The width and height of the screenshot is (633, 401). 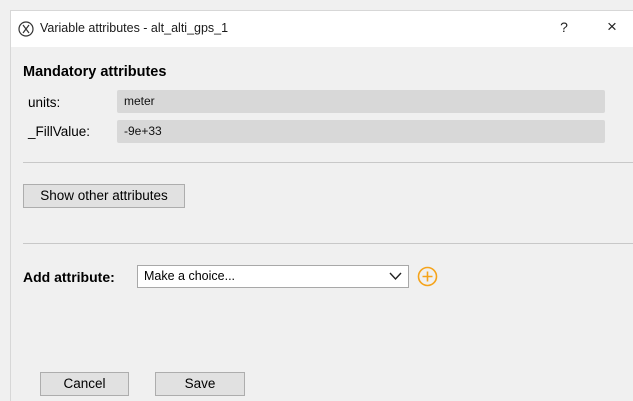 I want to click on close-button: ×, so click(x=612, y=28).